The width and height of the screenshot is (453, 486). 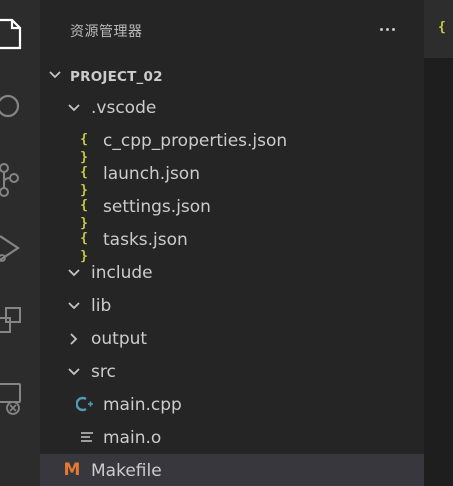 I want to click on folder-label: src, so click(x=103, y=372).